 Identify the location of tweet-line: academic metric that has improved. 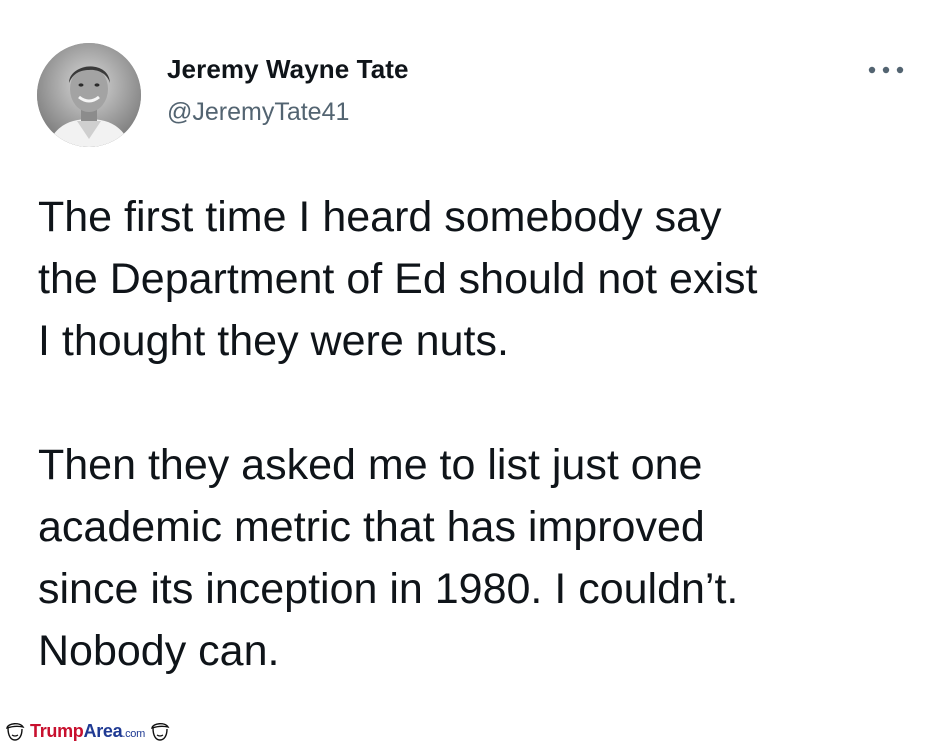
(371, 527).